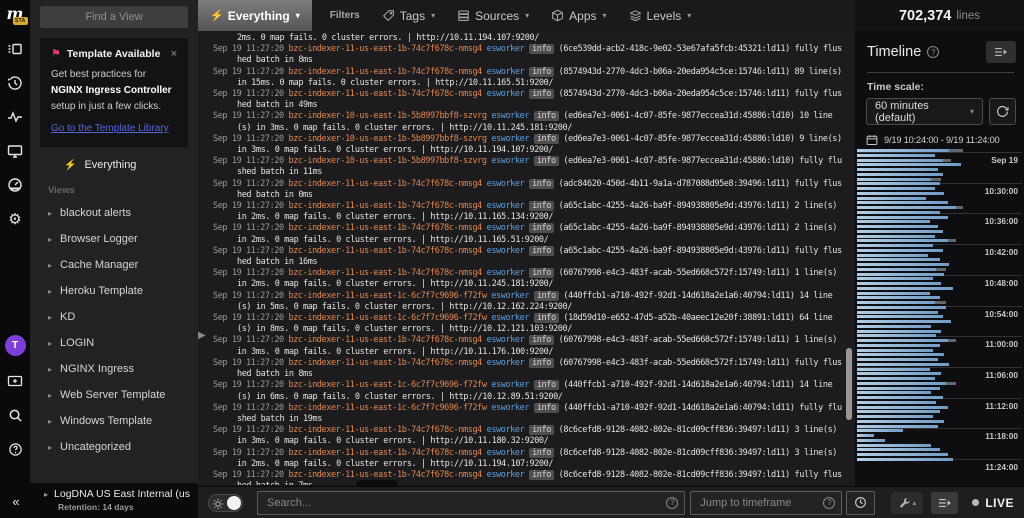 The width and height of the screenshot is (1024, 518). Describe the element at coordinates (907, 502) in the screenshot. I see `tools-dropdown-button: ▴` at that location.